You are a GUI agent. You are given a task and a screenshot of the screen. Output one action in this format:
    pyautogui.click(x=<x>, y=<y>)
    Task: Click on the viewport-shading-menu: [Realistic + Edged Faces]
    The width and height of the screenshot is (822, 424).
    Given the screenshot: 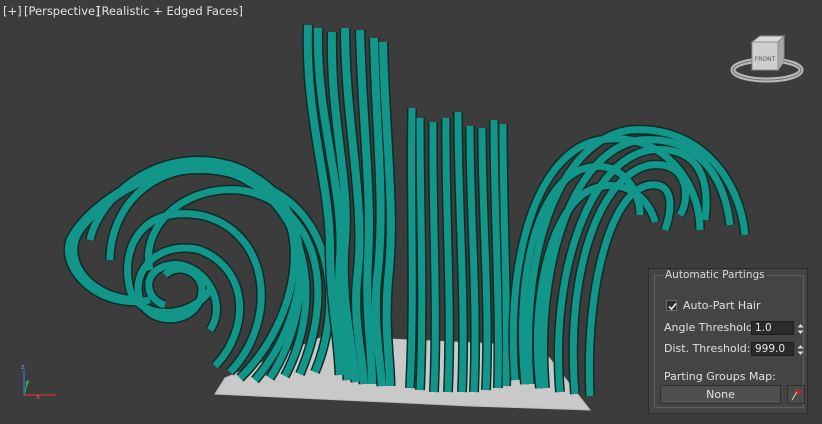 What is the action you would take?
    pyautogui.click(x=170, y=11)
    